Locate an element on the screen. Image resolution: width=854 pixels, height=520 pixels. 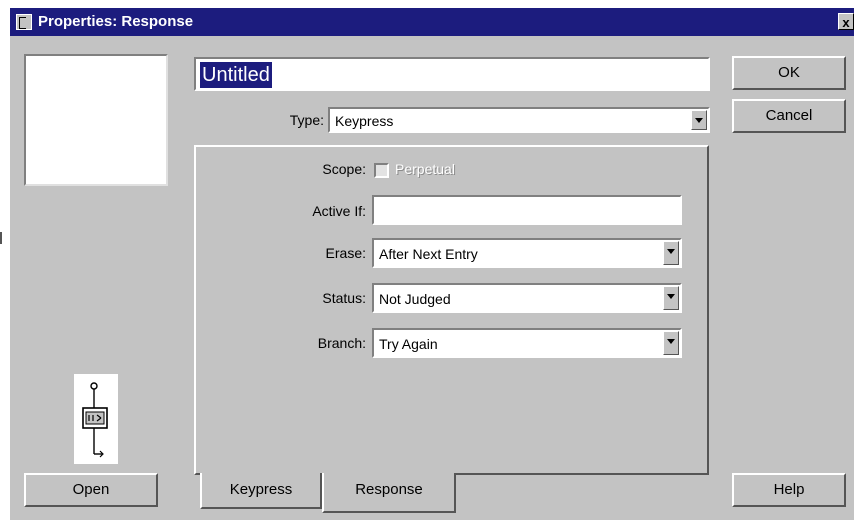
erase-select-value: After Next Entry is located at coordinates (428, 254).